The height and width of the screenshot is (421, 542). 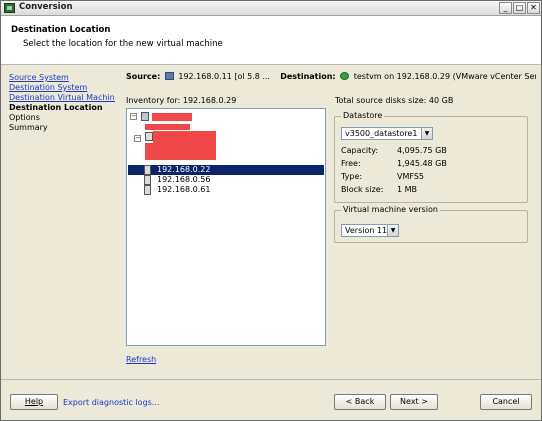 What do you see at coordinates (351, 163) in the screenshot?
I see `free-label: Free:` at bounding box center [351, 163].